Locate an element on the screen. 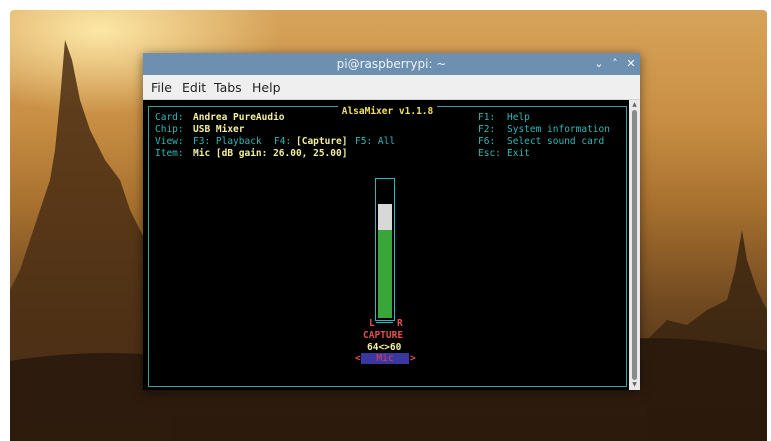 The image size is (771, 441). right-channel-label: R is located at coordinates (400, 323).